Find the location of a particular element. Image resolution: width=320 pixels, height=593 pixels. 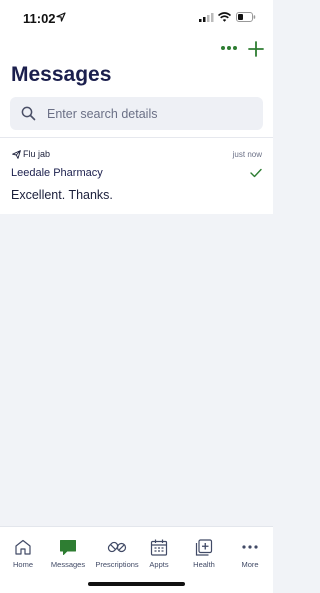

search-icon is located at coordinates (28, 113).